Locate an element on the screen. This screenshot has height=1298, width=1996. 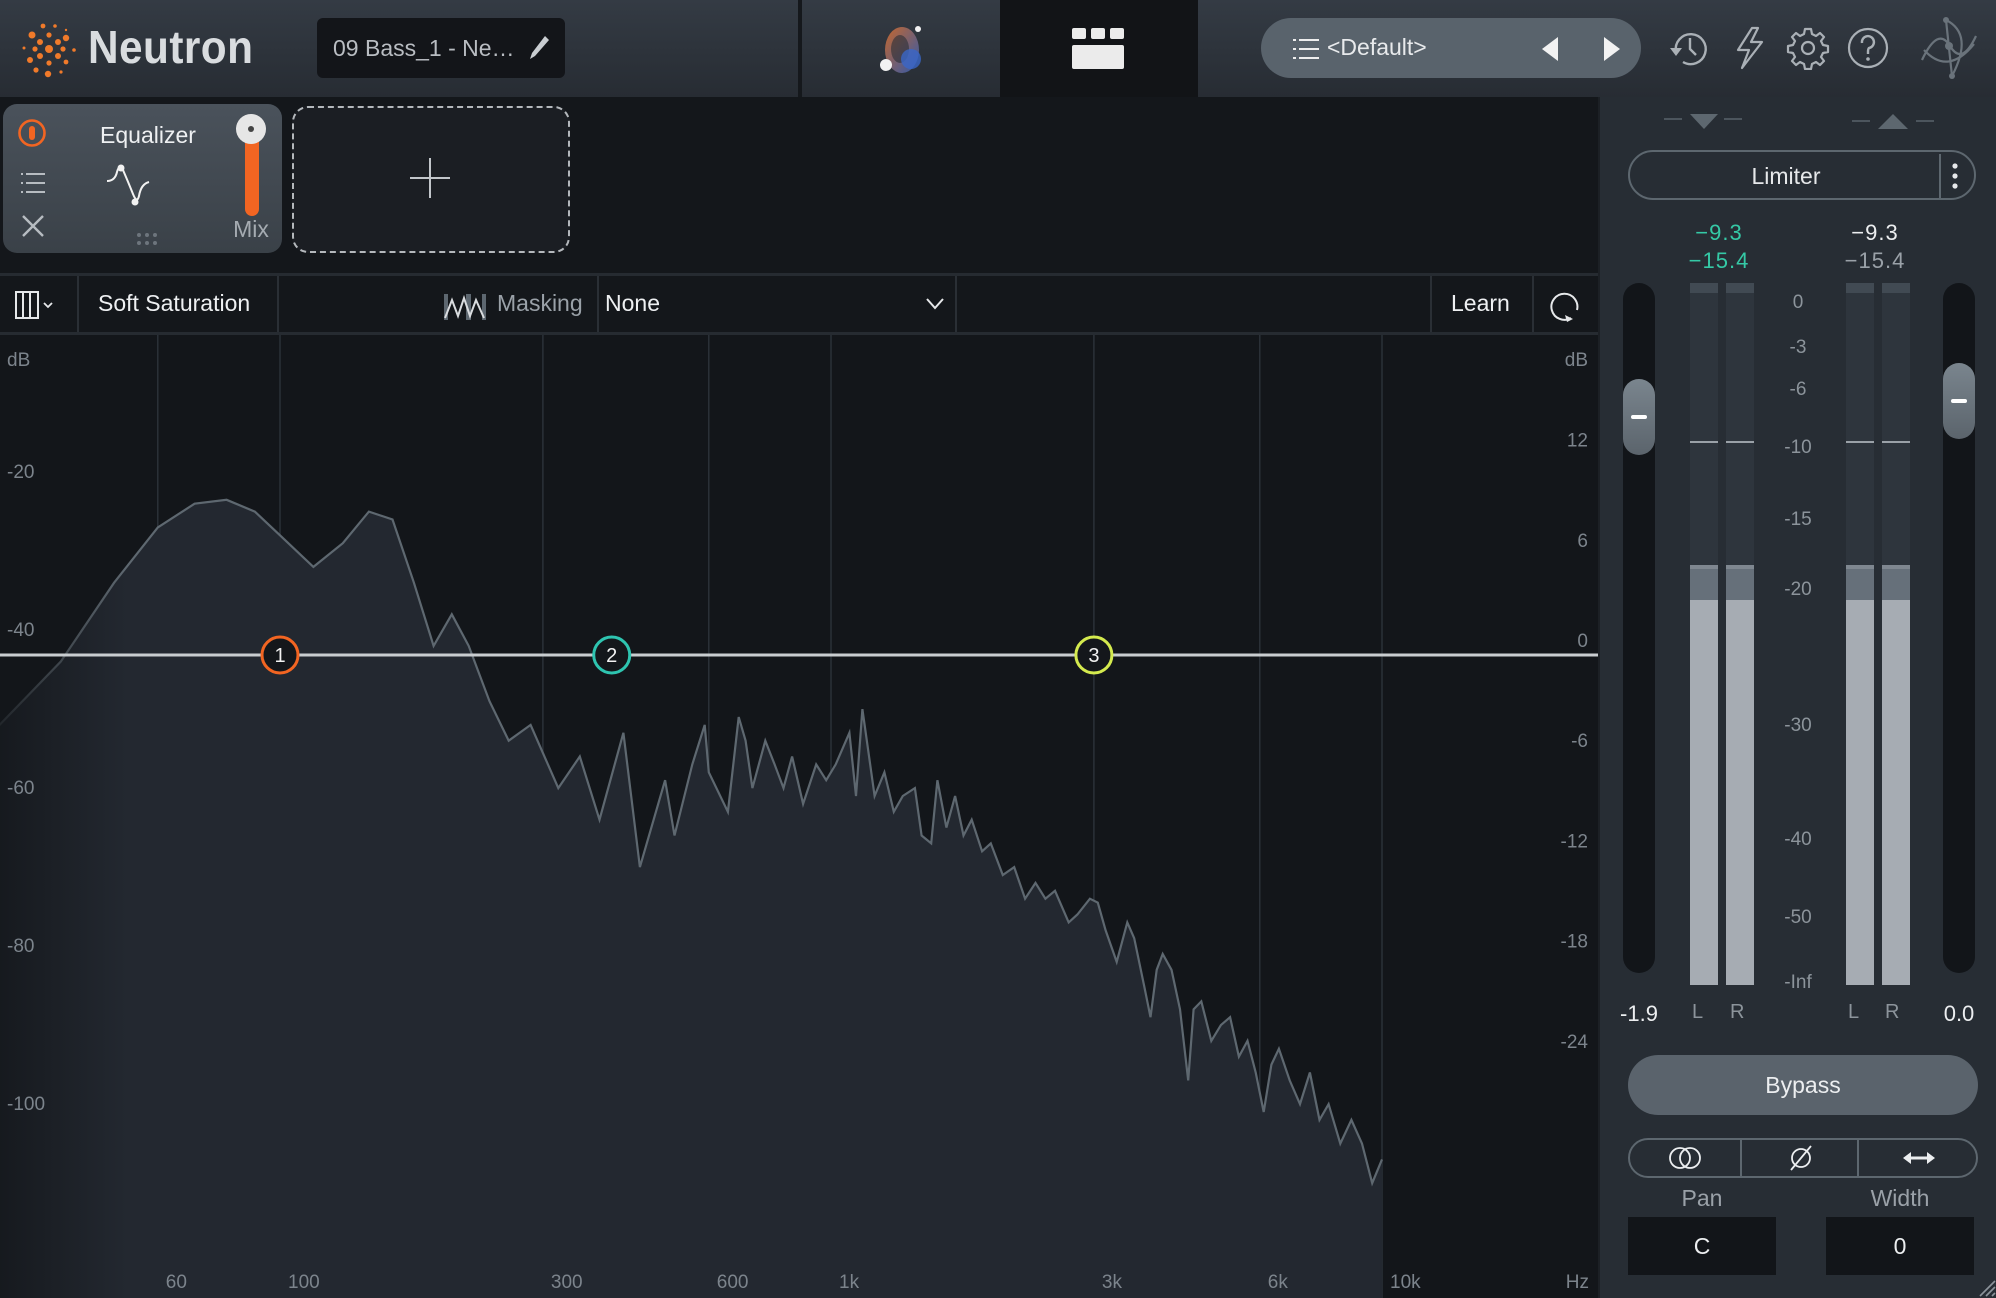
mono-button is located at coordinates (1686, 1158).